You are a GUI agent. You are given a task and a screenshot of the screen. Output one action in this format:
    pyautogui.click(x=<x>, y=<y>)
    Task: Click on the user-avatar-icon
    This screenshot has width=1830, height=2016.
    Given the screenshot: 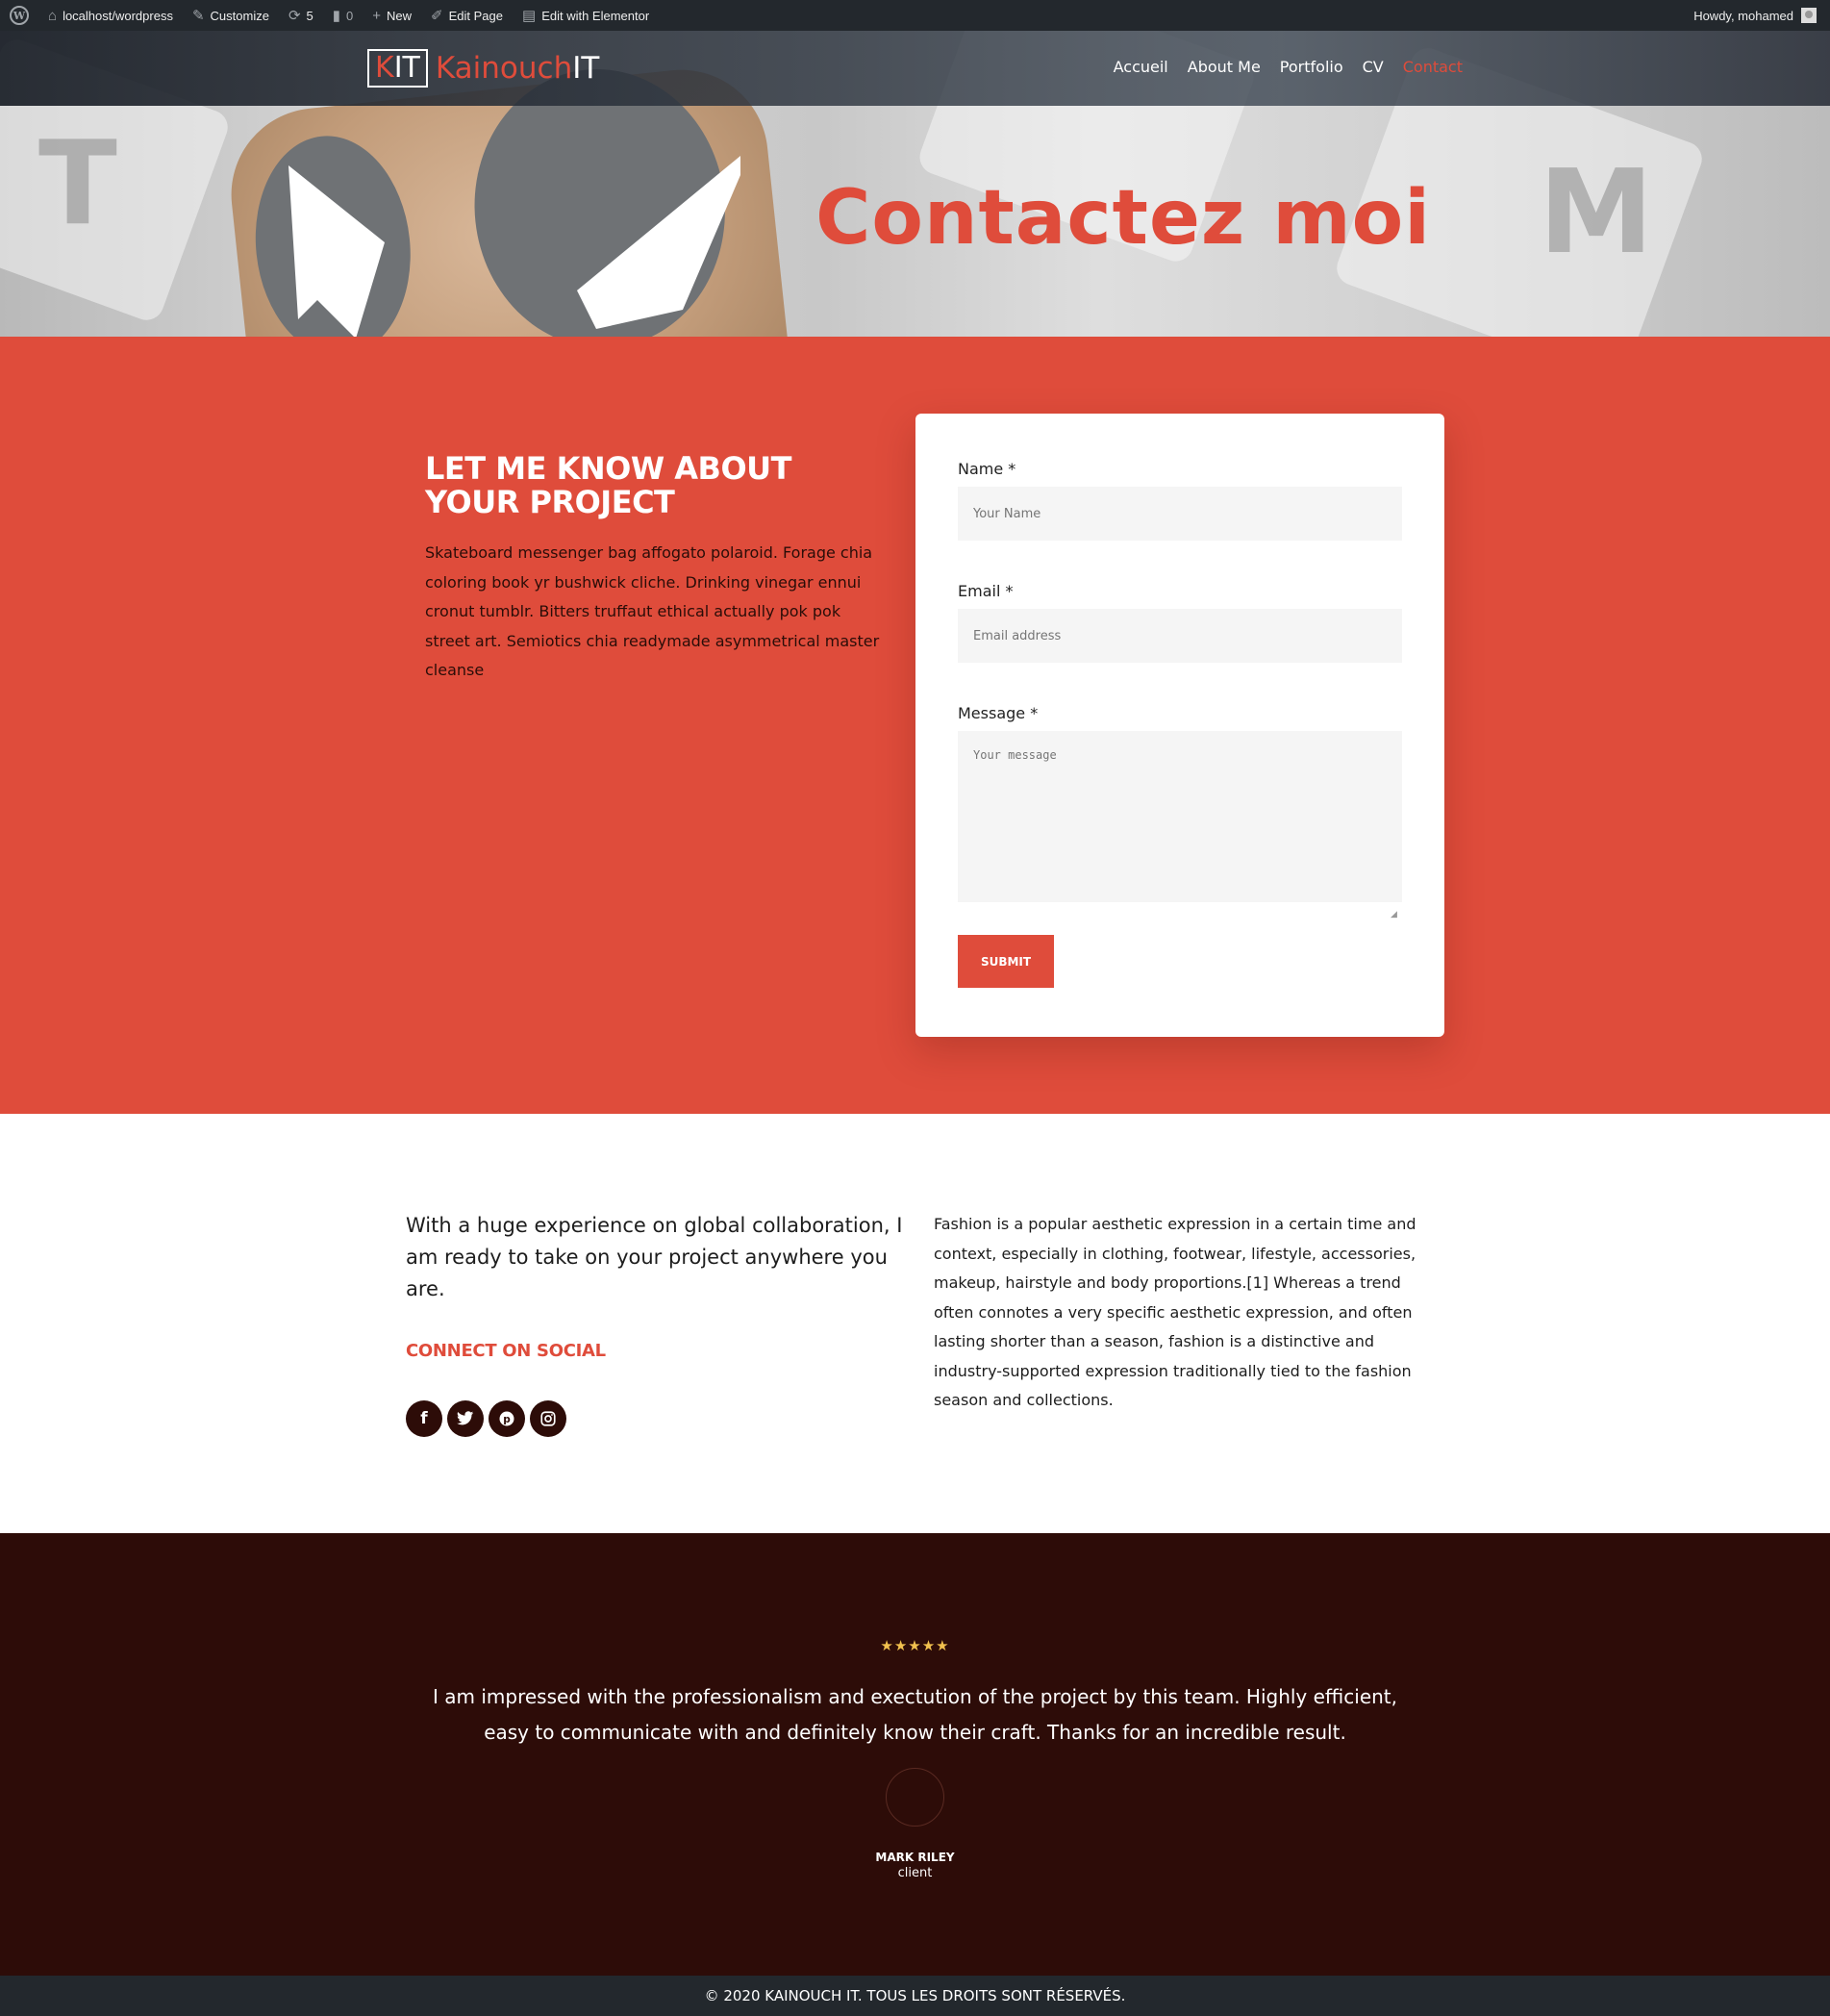 What is the action you would take?
    pyautogui.click(x=1809, y=16)
    